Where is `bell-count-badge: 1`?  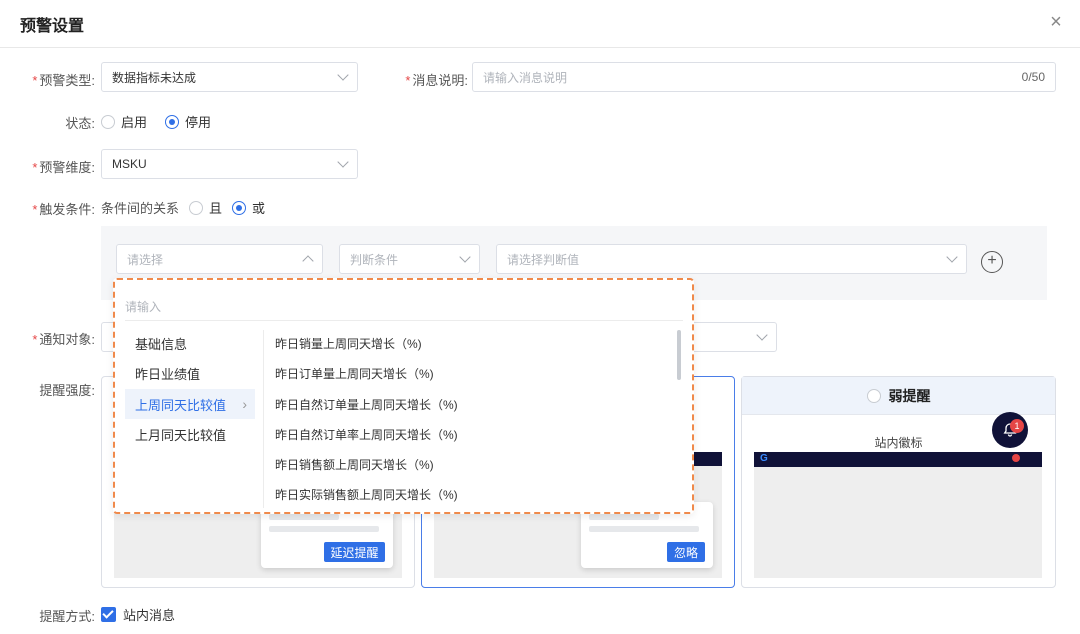
bell-count-badge: 1 is located at coordinates (1017, 426).